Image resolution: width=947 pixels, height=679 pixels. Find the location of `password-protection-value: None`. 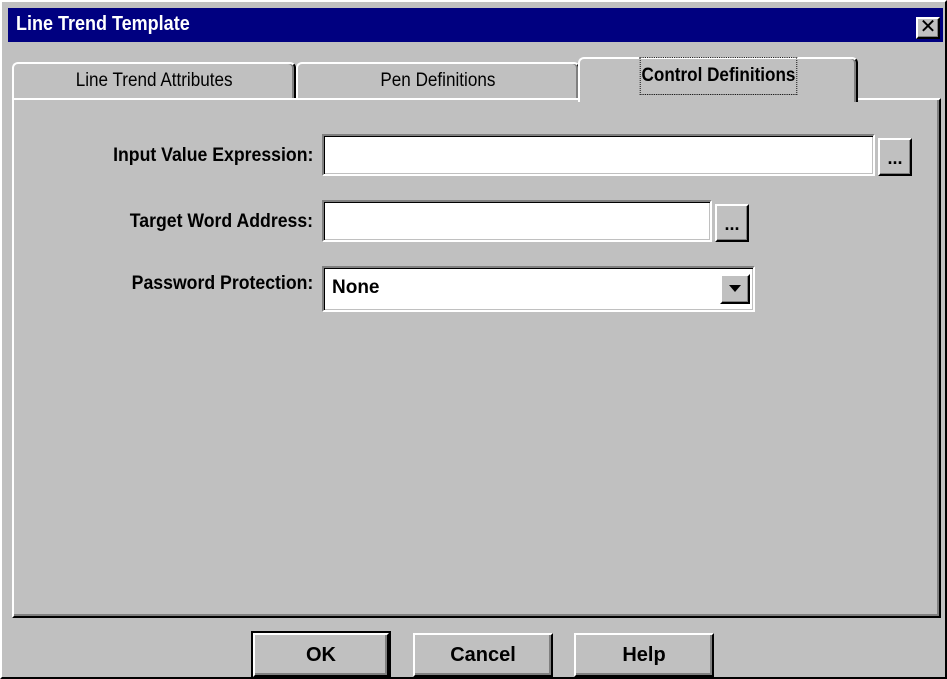

password-protection-value: None is located at coordinates (356, 287).